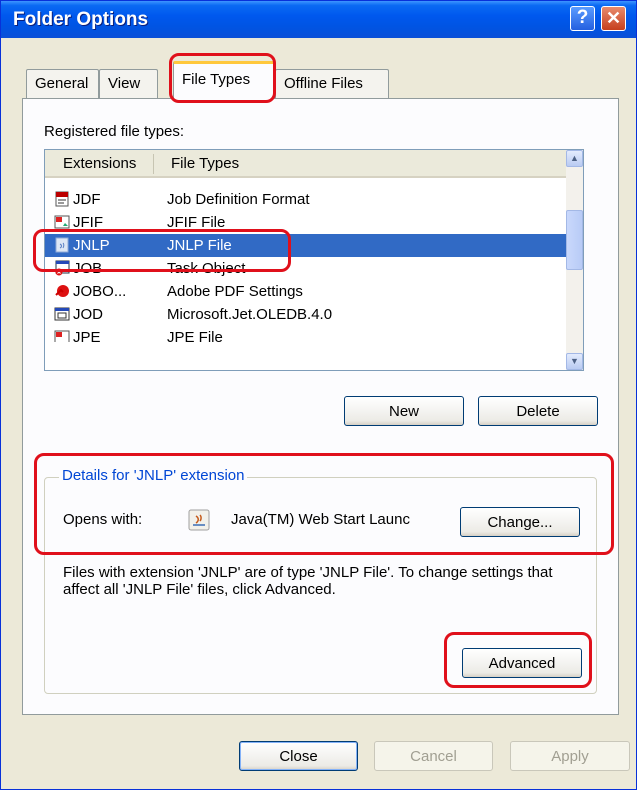 This screenshot has width=637, height=790. Describe the element at coordinates (62, 245) in the screenshot. I see `java-file-icon` at that location.